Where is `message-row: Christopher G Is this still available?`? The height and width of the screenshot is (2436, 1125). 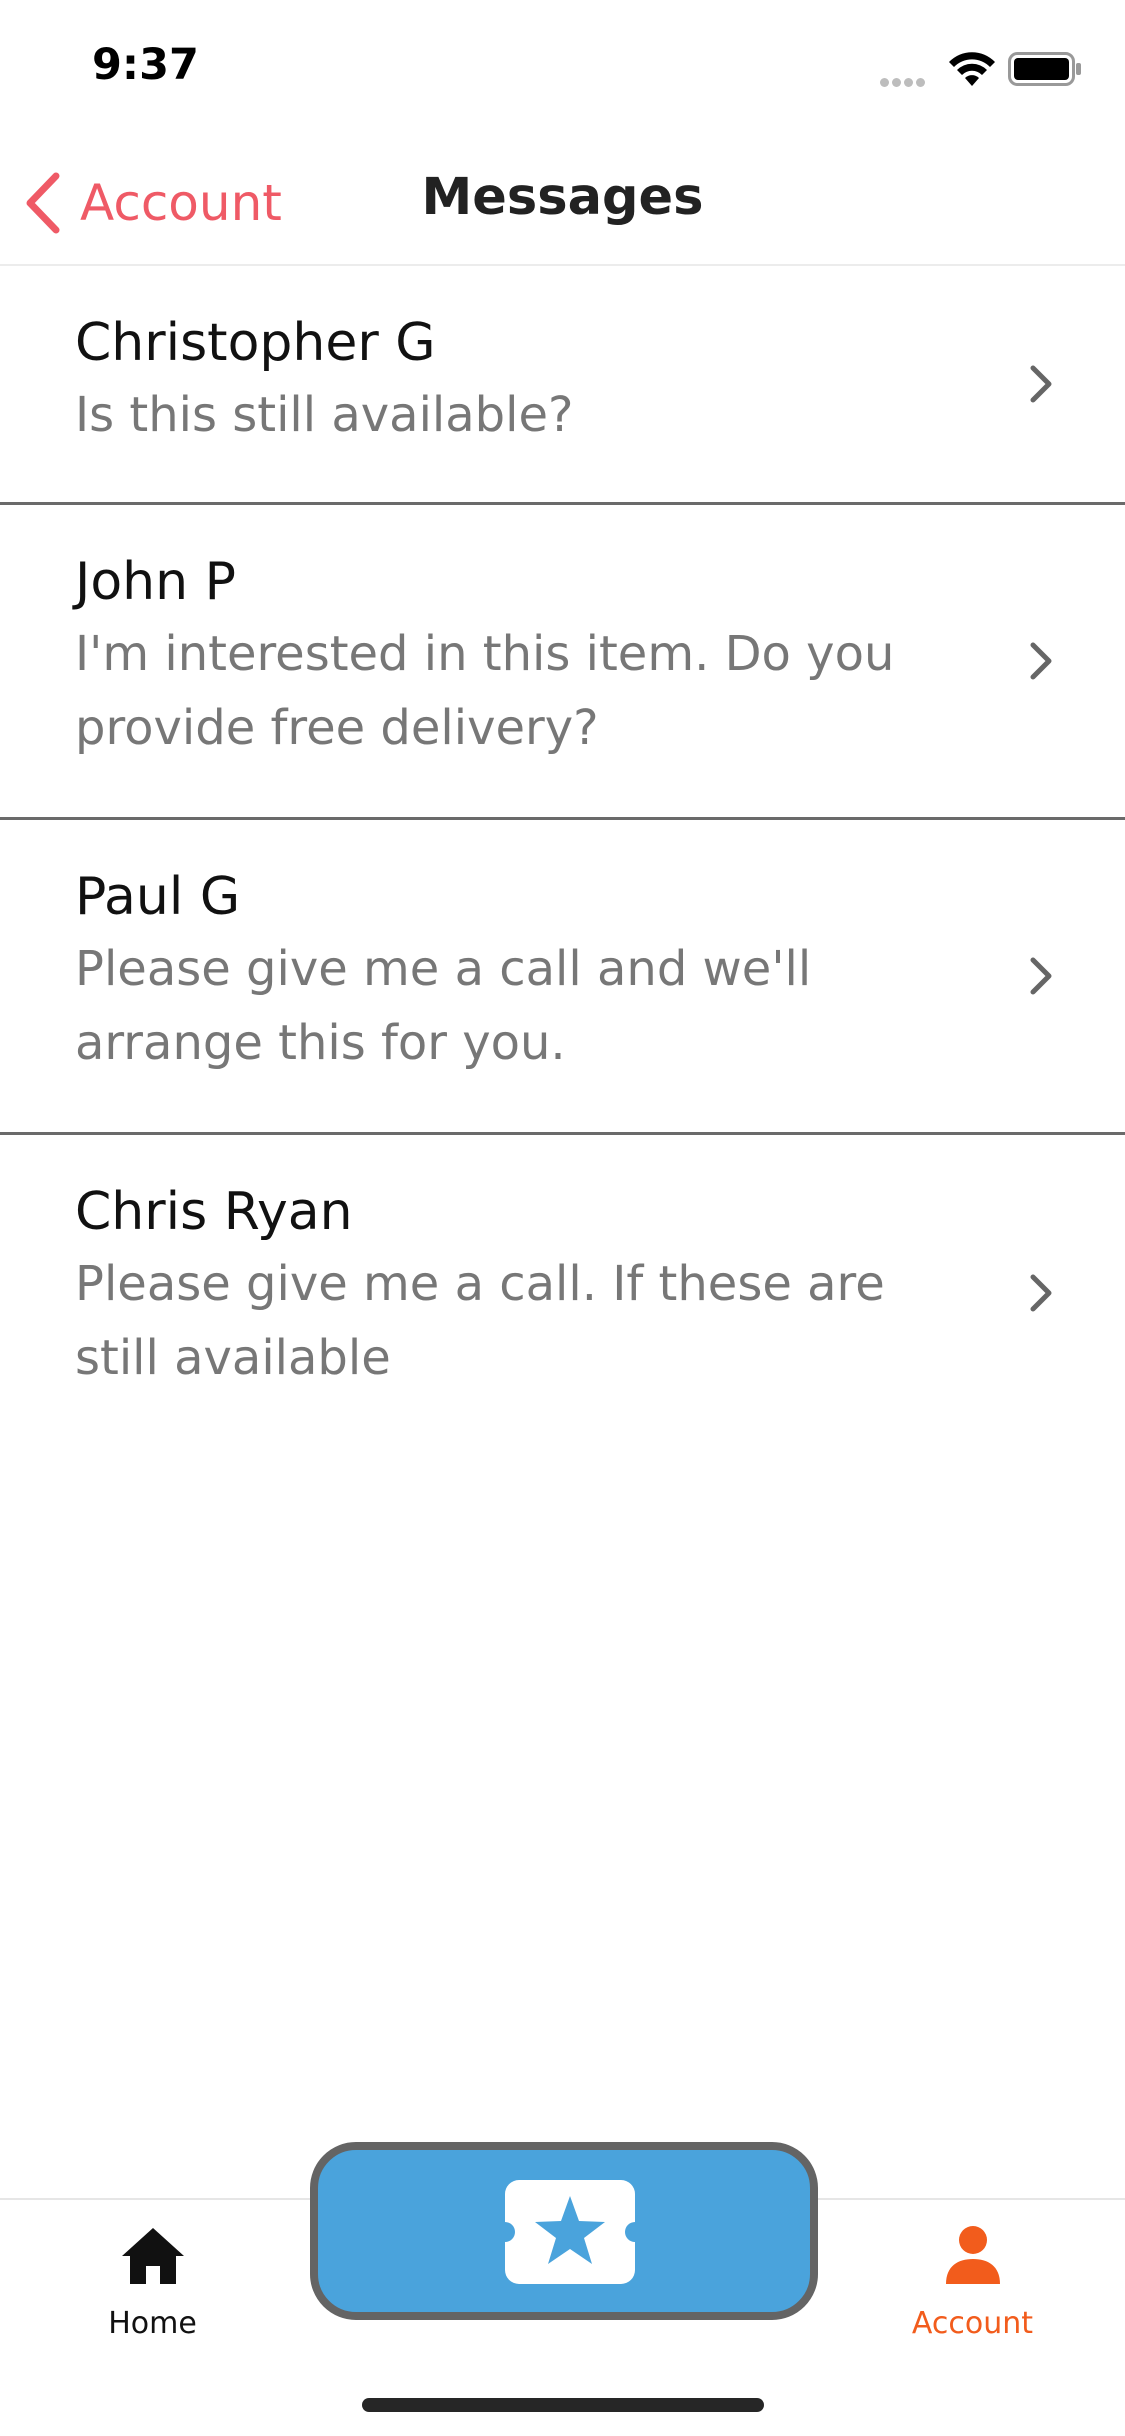 message-row: Christopher G Is this still available? is located at coordinates (562, 385).